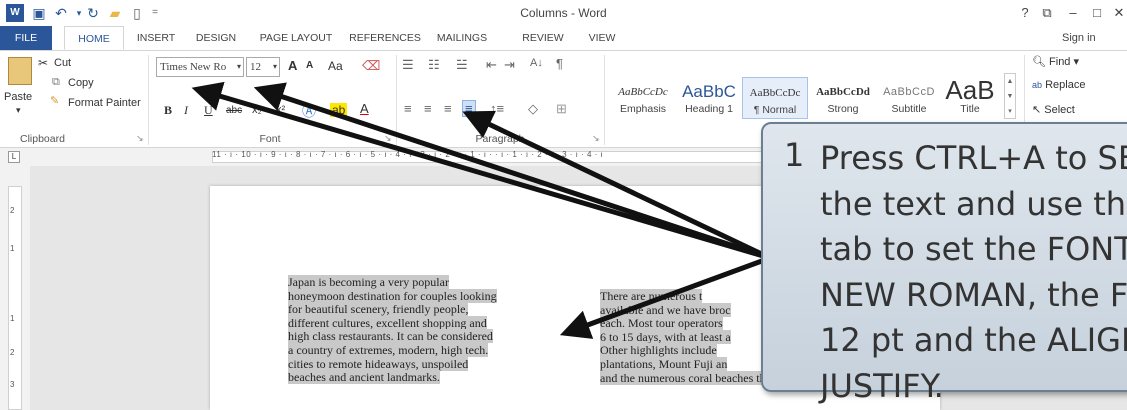  Describe the element at coordinates (973, 203) in the screenshot. I see `callout-line: the text and use the H` at that location.